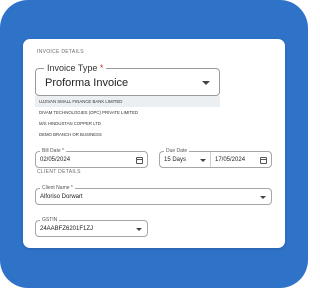 The image size is (320, 288). What do you see at coordinates (72, 68) in the screenshot?
I see `invoice-type-label-text: Invoice Type` at bounding box center [72, 68].